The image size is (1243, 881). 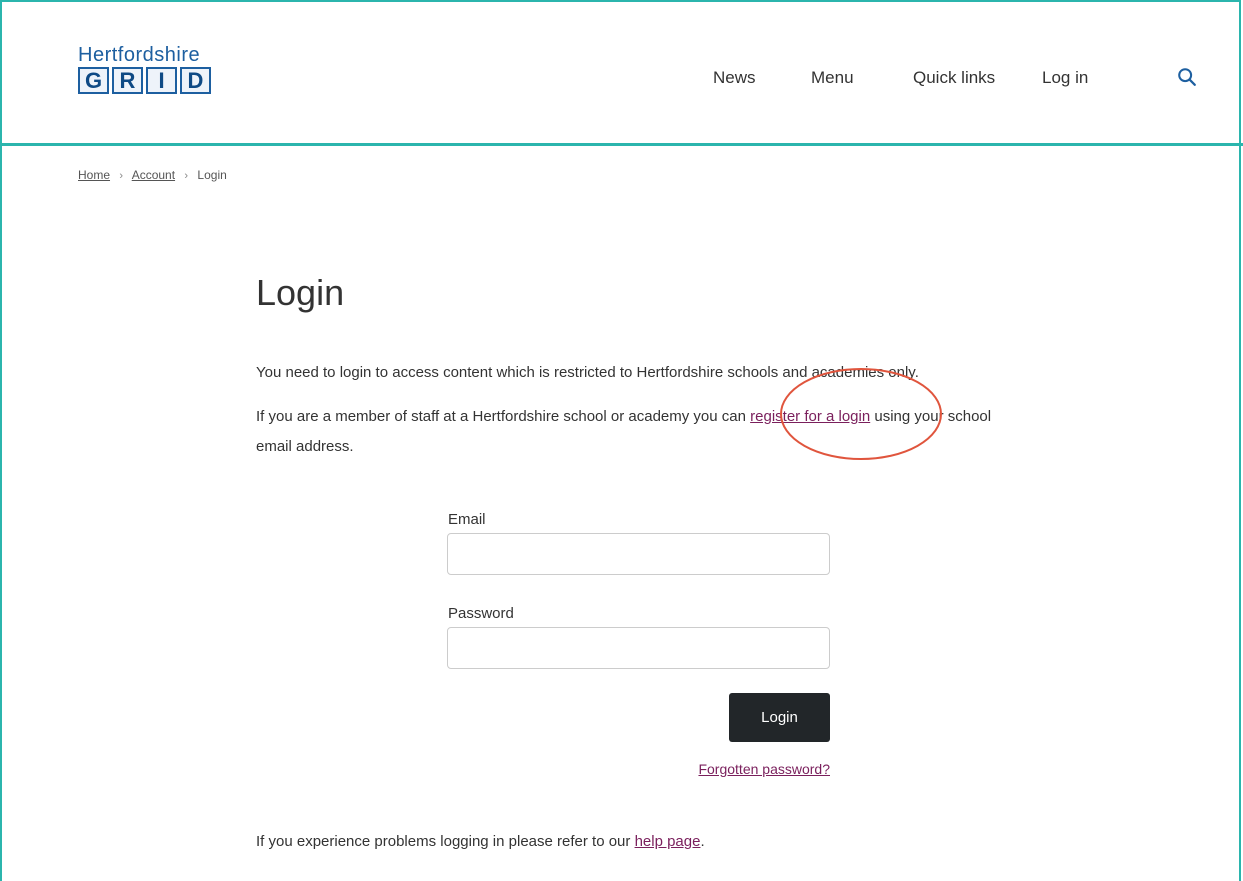 What do you see at coordinates (1065, 78) in the screenshot?
I see `nav-log-in: Log in` at bounding box center [1065, 78].